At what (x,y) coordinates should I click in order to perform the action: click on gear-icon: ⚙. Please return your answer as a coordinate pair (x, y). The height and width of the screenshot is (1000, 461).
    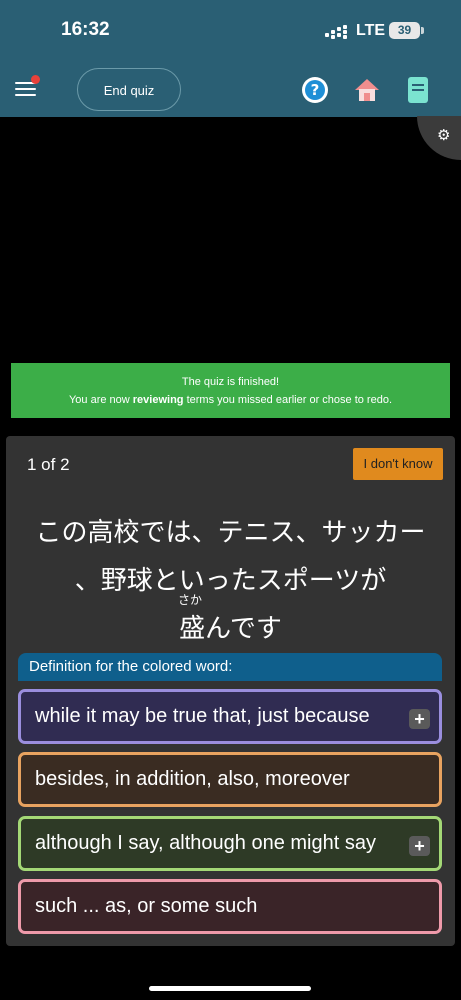
    Looking at the image, I should click on (444, 135).